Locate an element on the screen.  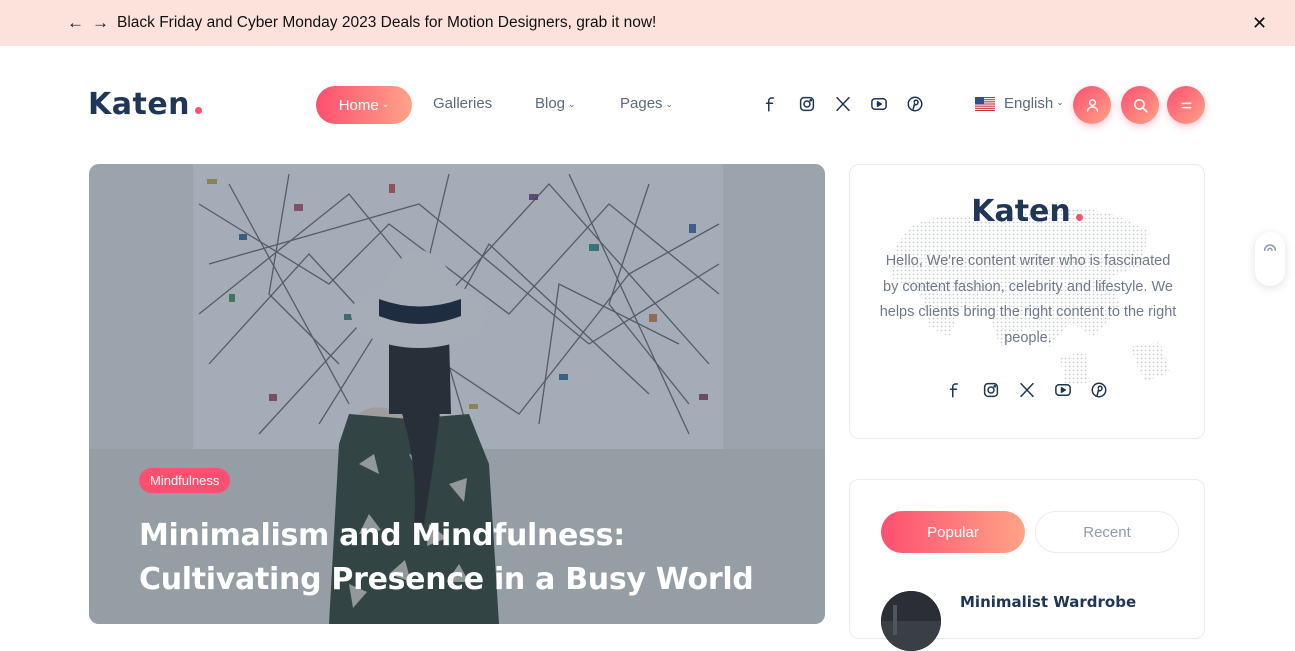
nav-item-blog: Blog ⌄ is located at coordinates (555, 104).